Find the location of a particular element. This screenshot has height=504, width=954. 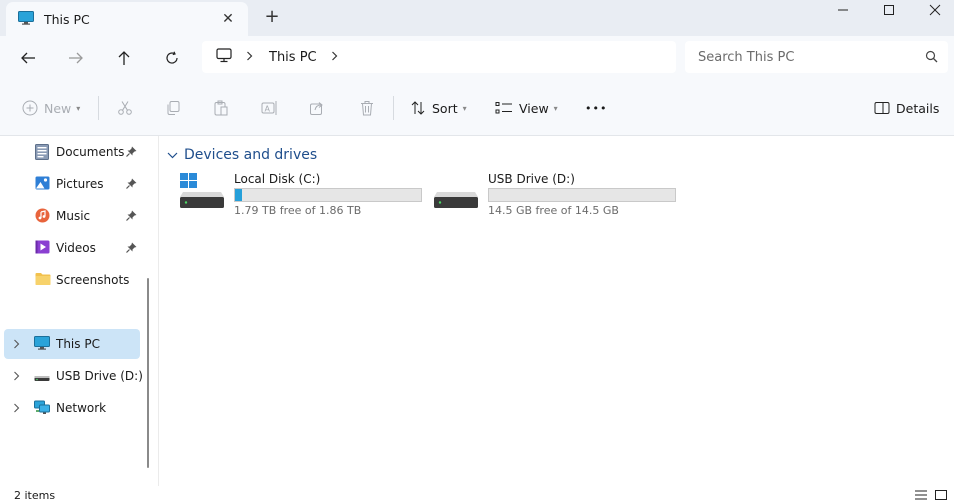

drive-name: USB Drive (D:) is located at coordinates (531, 179).